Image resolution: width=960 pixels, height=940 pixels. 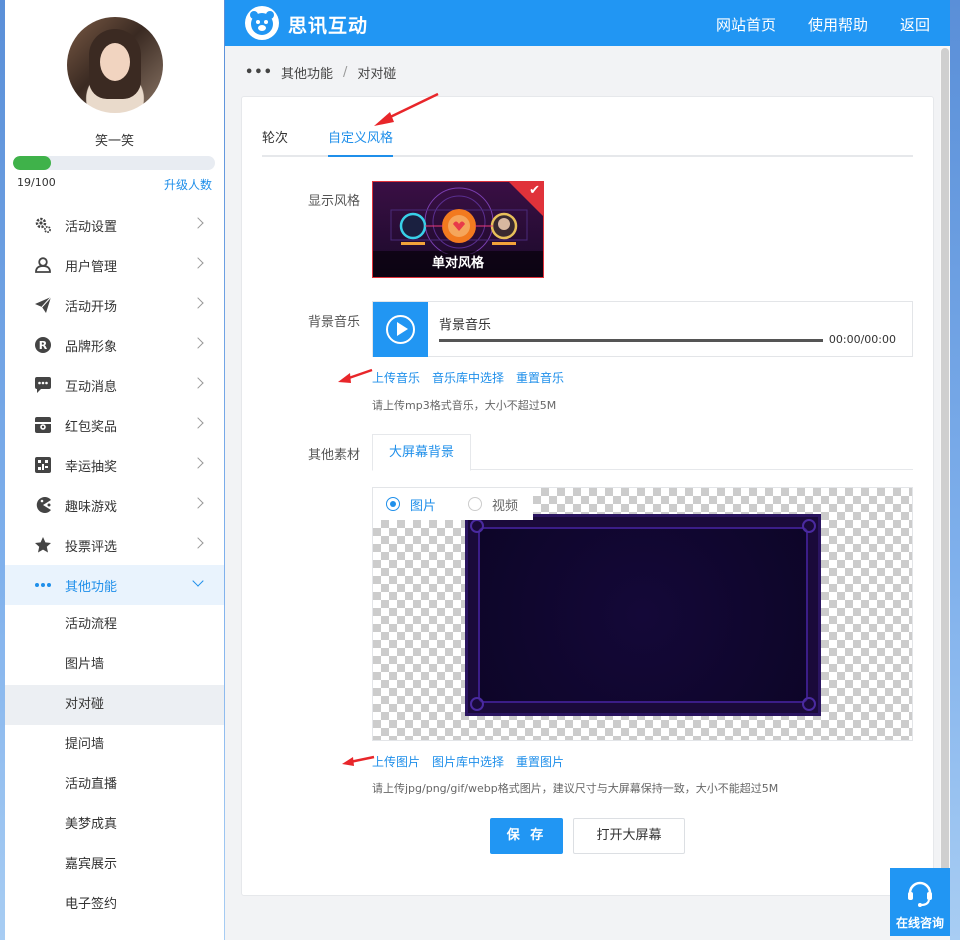 What do you see at coordinates (458, 229) in the screenshot?
I see `style-card-single-pair: 单对风格 ✔` at bounding box center [458, 229].